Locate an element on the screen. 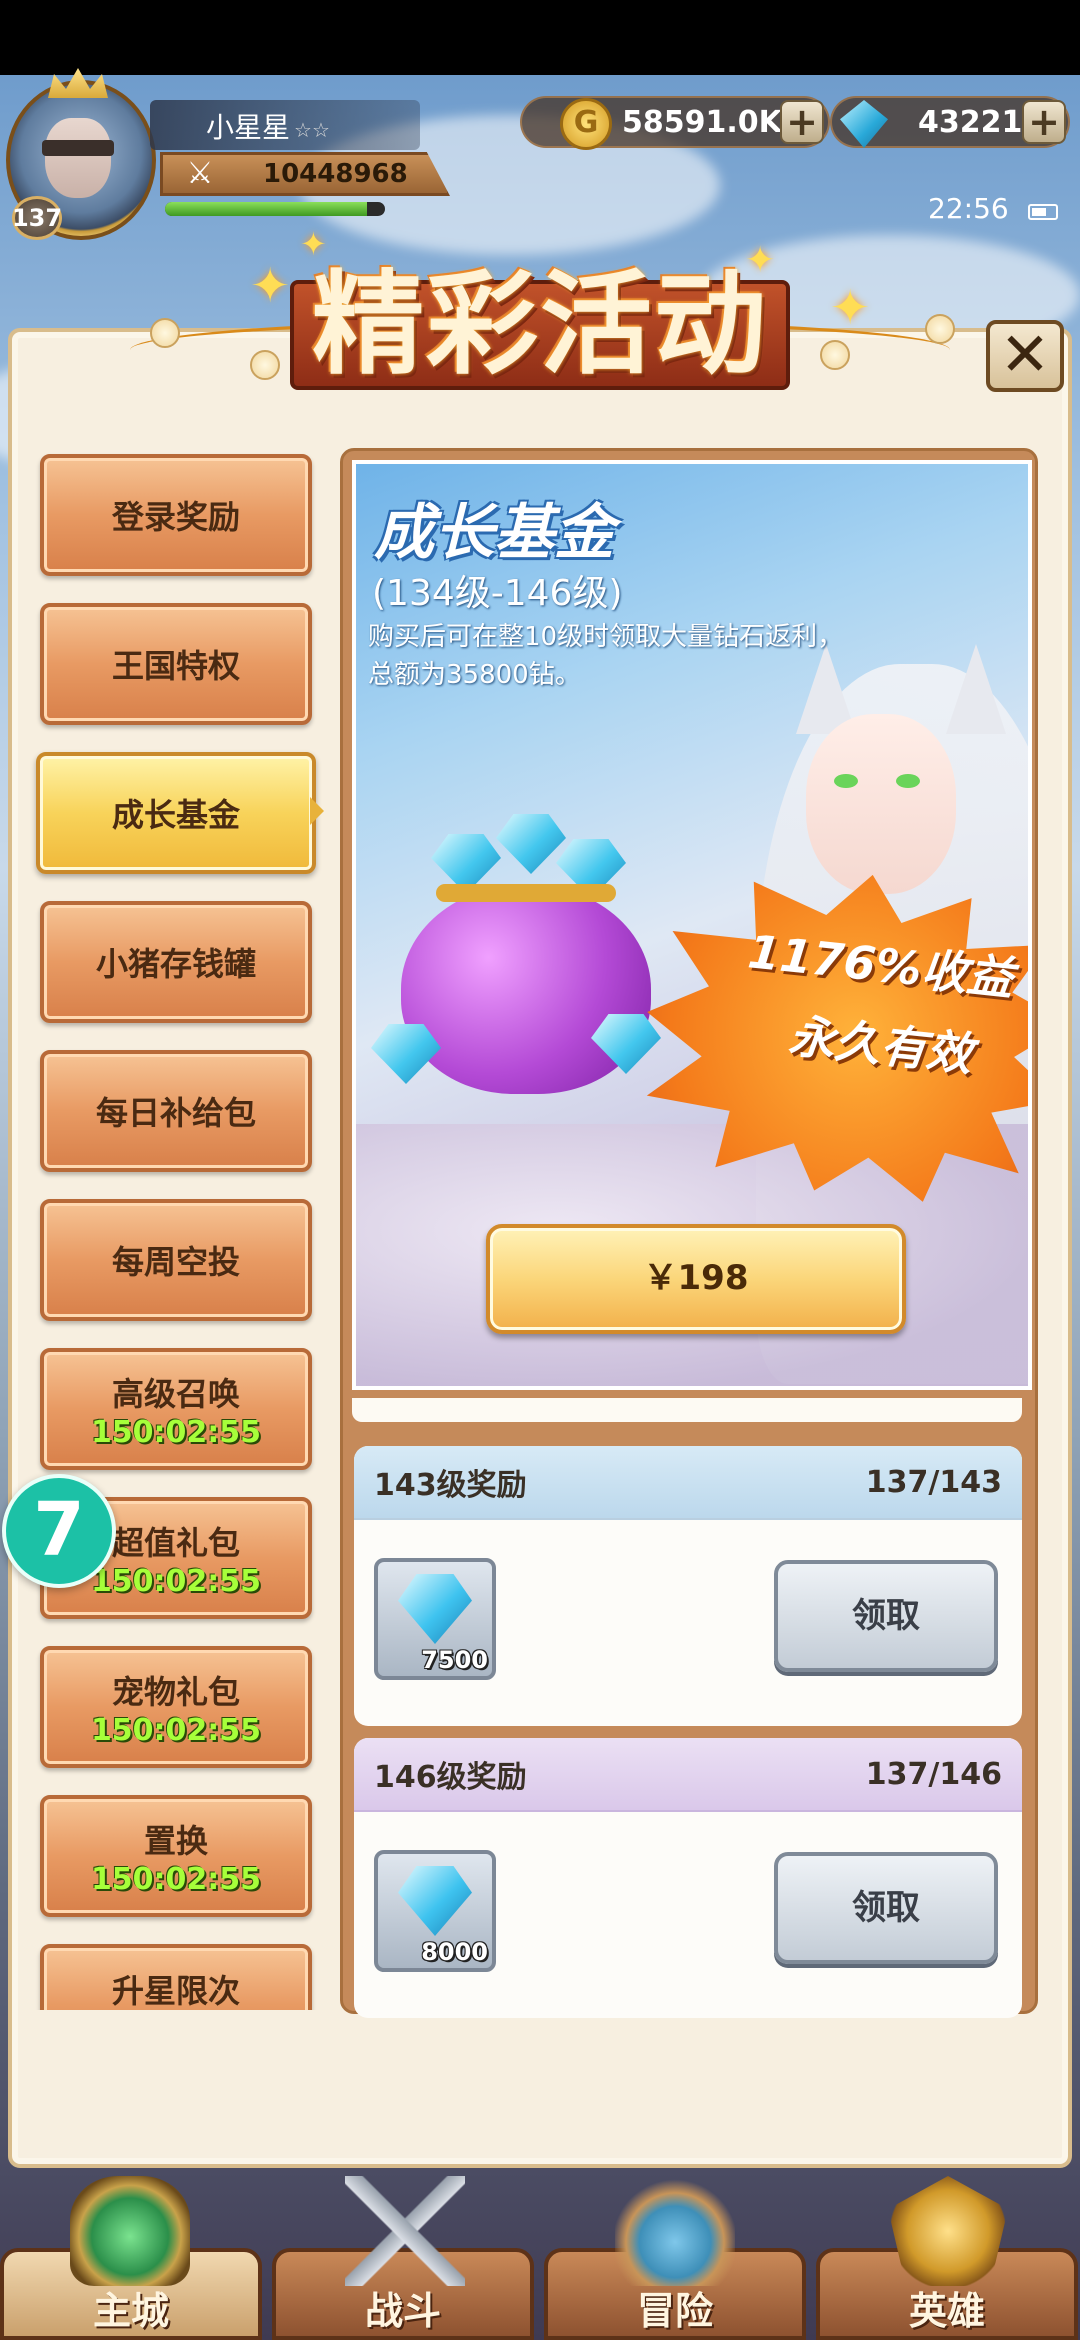 This screenshot has width=1080, height=2340. hero-emblem-icon is located at coordinates (948, 2231).